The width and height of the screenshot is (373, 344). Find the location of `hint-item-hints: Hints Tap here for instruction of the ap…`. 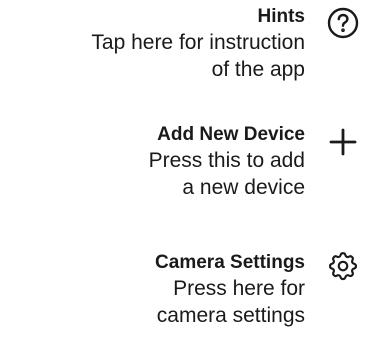

hint-item-hints: Hints Tap here for instruction of the ap… is located at coordinates (198, 44).